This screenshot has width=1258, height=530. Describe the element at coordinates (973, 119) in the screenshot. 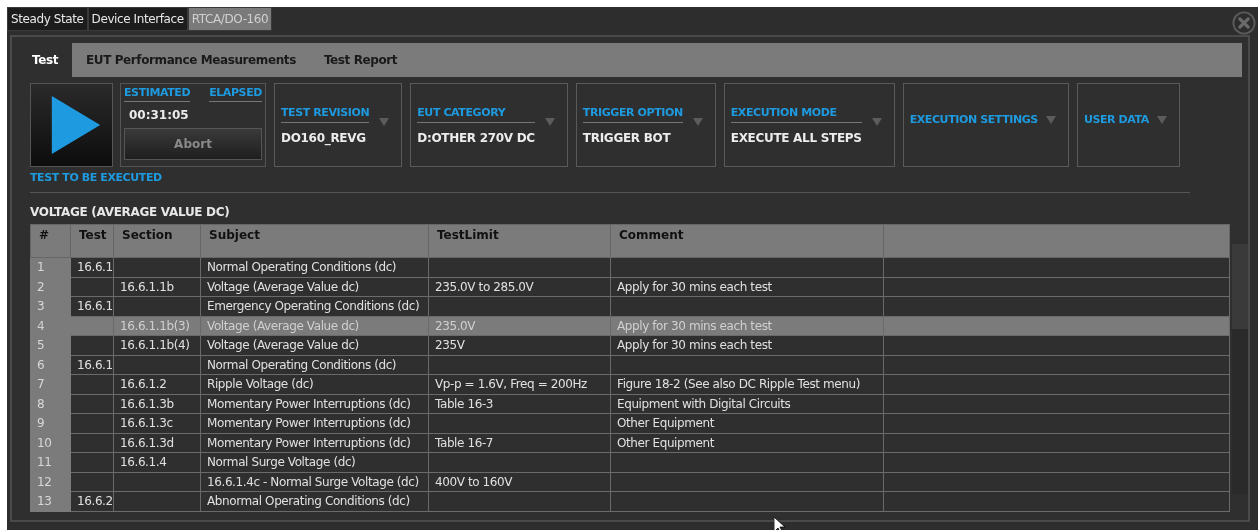

I see `dropdown-label: EXECUTION SETTINGS` at that location.